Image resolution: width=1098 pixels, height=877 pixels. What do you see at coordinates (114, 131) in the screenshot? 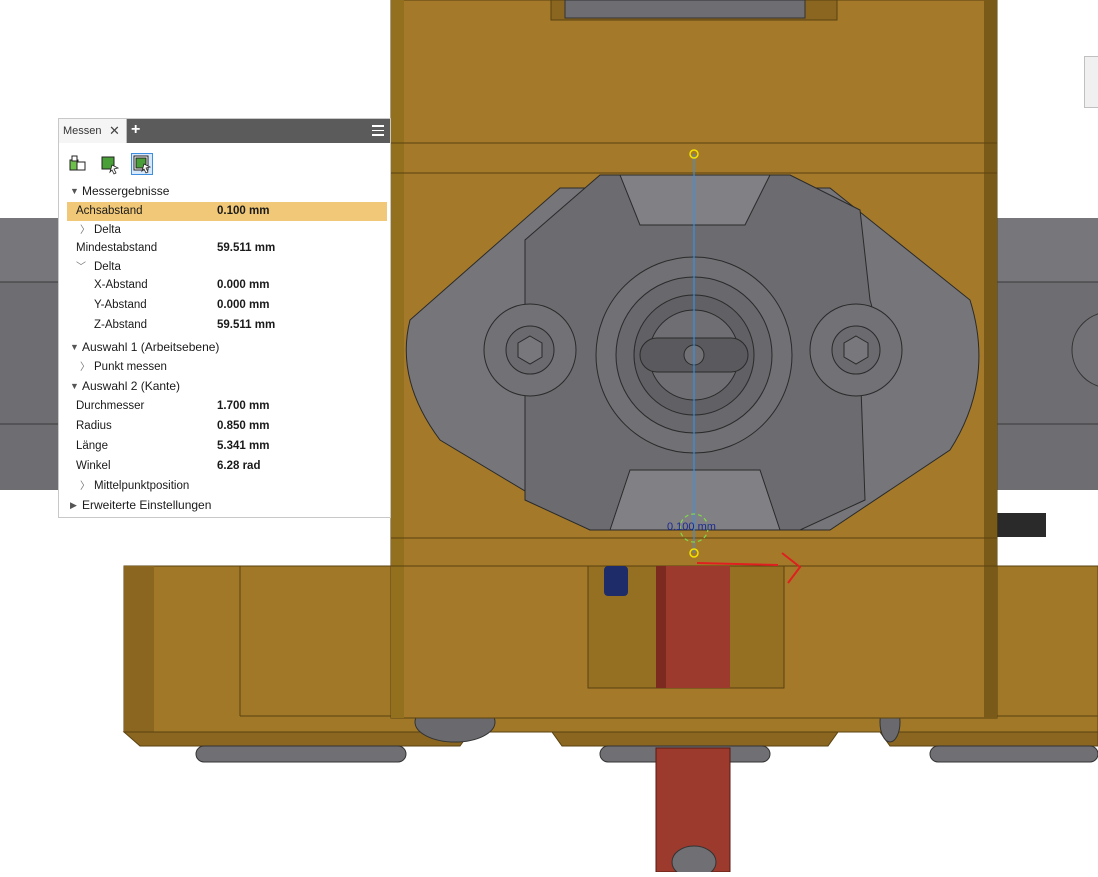
I see `close-icon: ✕` at bounding box center [114, 131].